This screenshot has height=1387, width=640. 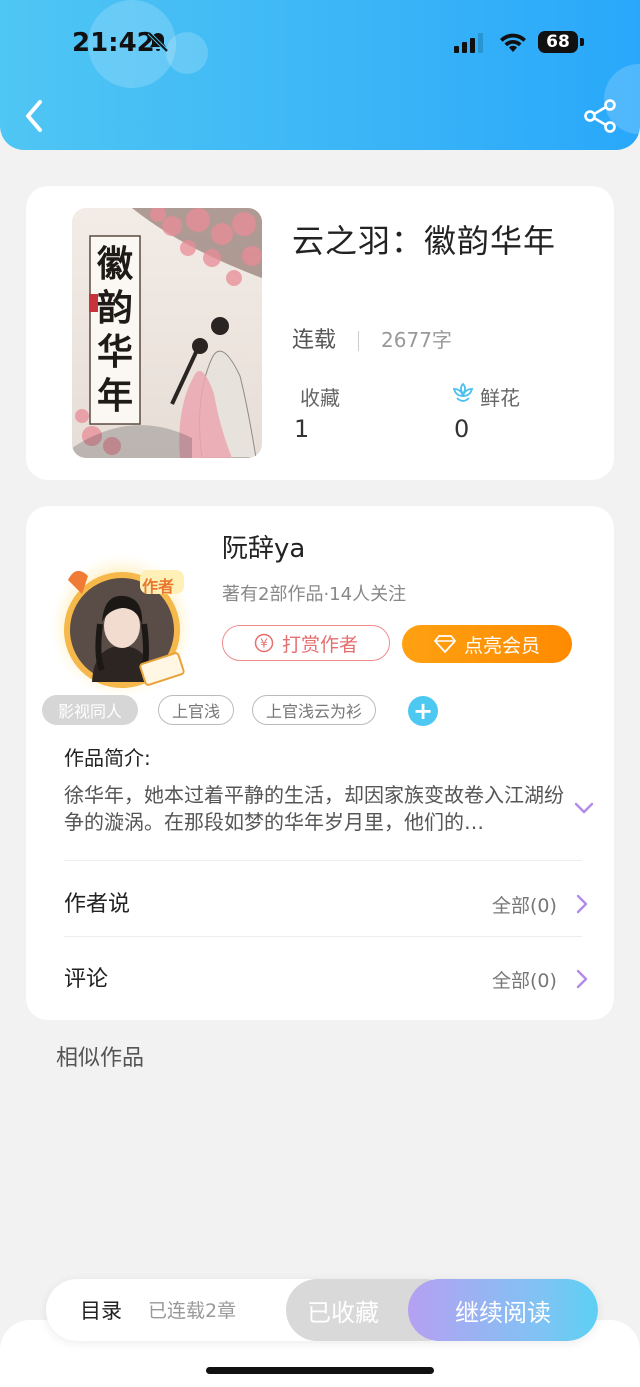 What do you see at coordinates (558, 42) in the screenshot?
I see `battery-indicator: 68` at bounding box center [558, 42].